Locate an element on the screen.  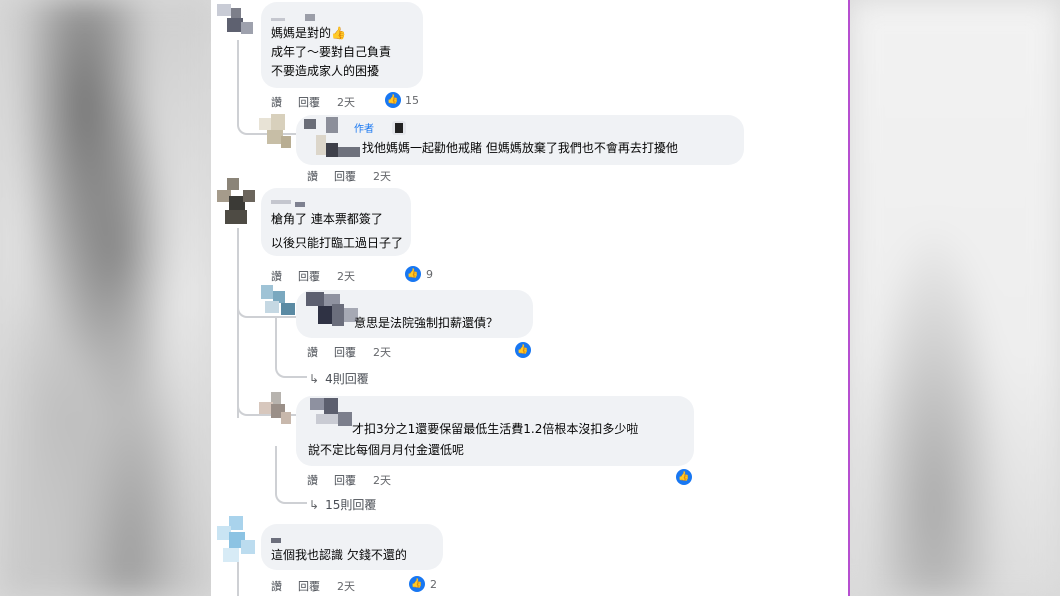
comment-bubble: 這個我也認識 欠錢不還的 is located at coordinates (352, 547).